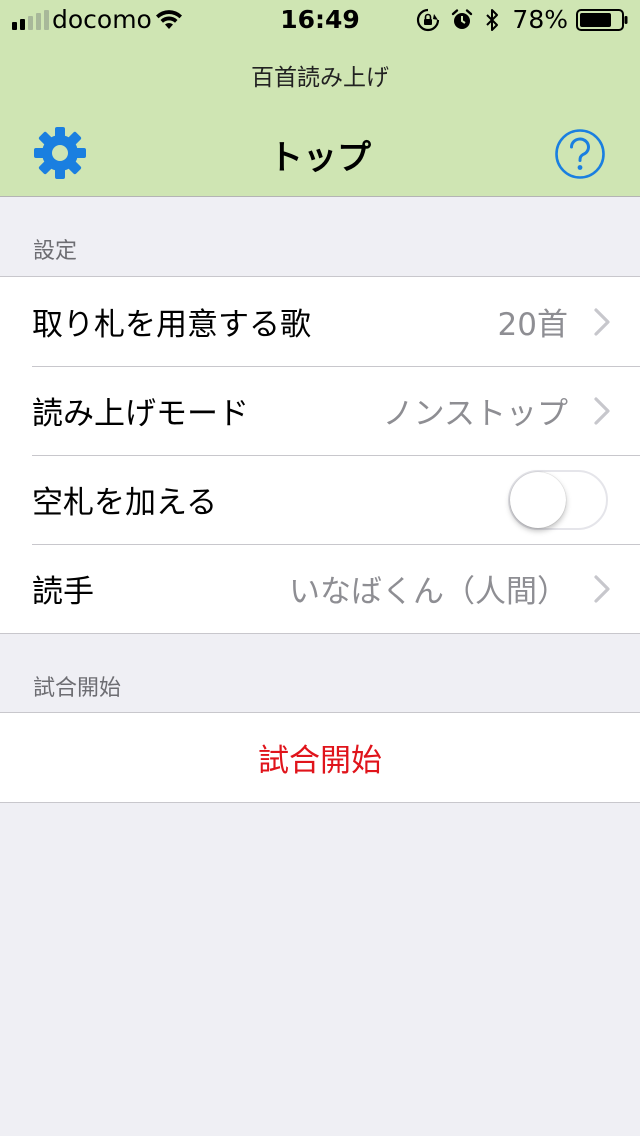 The width and height of the screenshot is (640, 1136). I want to click on setting-label: 読み上げモード, so click(140, 414).